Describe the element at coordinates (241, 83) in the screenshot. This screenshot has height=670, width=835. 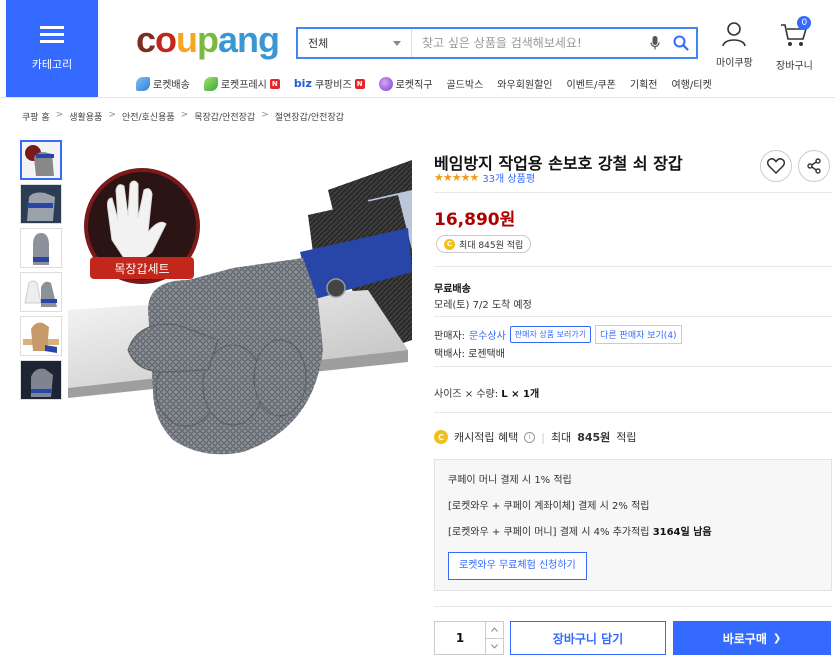
I see `nav-rocket-fresh: 로켓프레시 N` at that location.